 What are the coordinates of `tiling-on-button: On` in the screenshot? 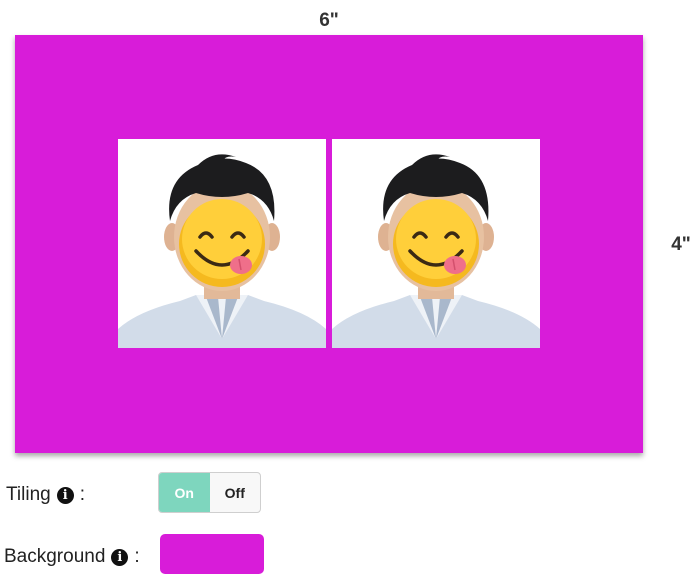 It's located at (184, 492).